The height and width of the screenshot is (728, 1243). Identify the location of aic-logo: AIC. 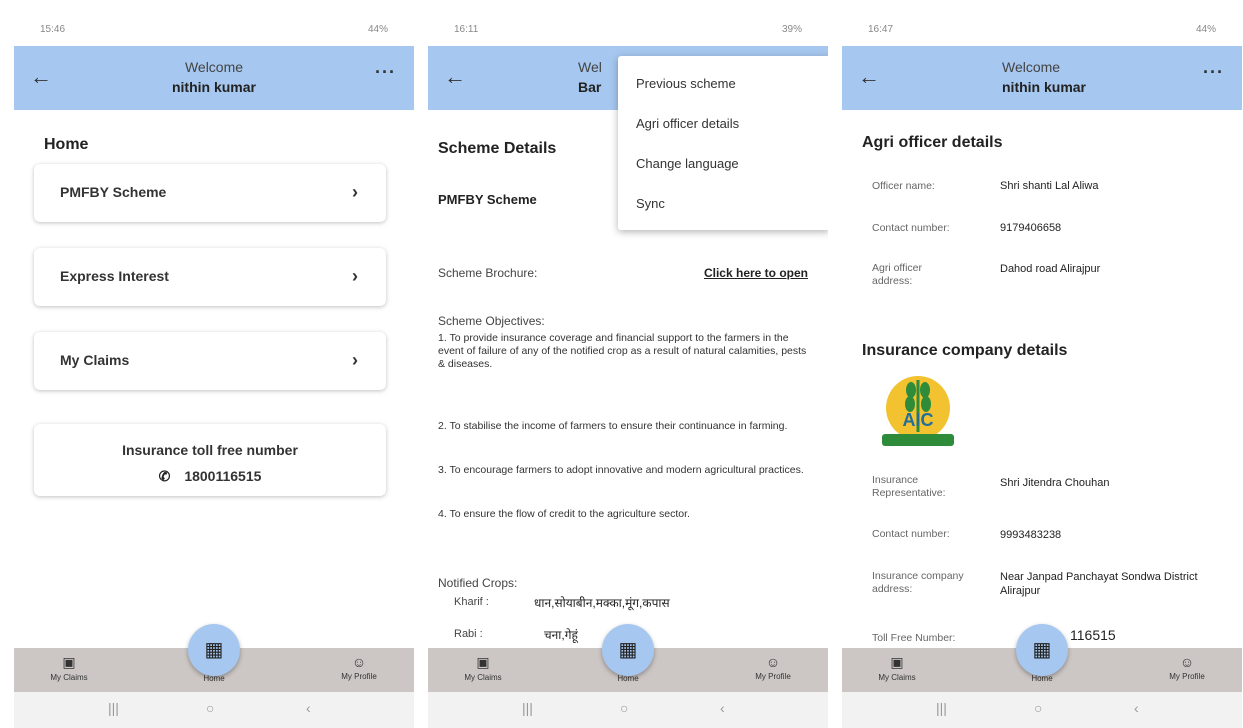
(918, 411).